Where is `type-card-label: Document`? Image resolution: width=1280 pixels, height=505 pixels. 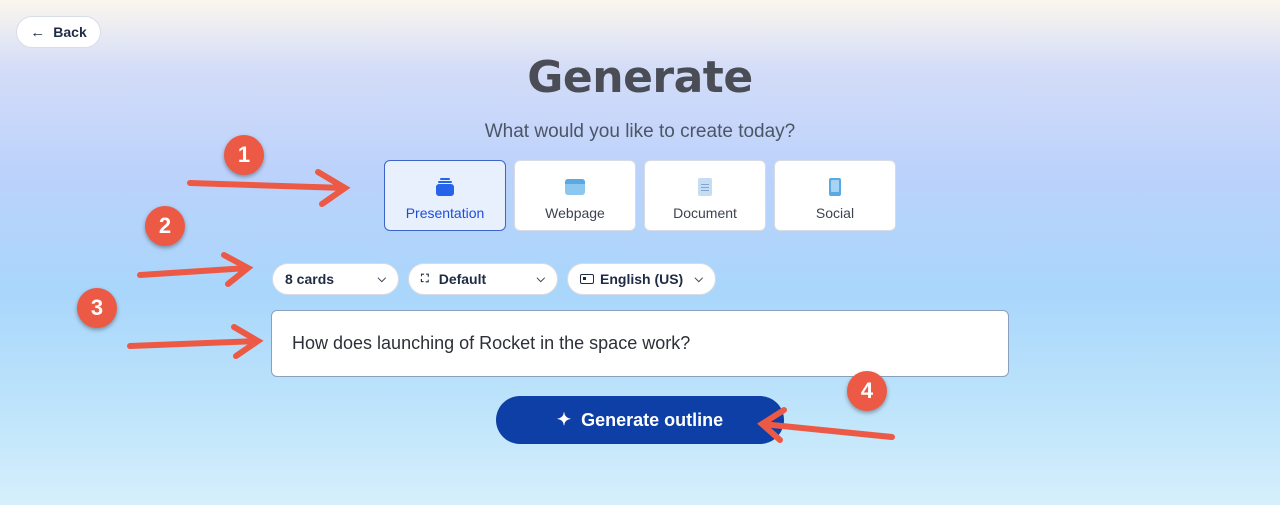 type-card-label: Document is located at coordinates (705, 213).